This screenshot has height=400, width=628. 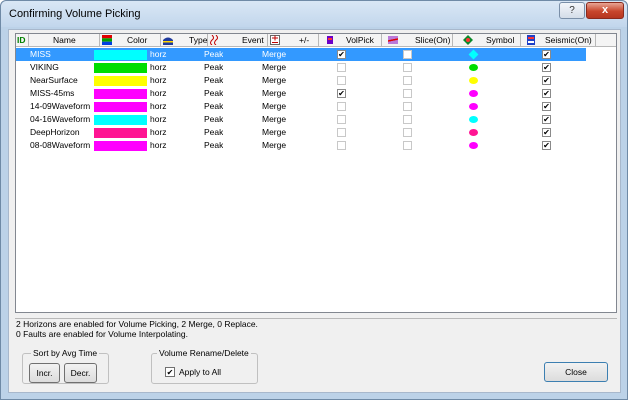 I want to click on sort-incr-button: Incr., so click(x=44, y=373).